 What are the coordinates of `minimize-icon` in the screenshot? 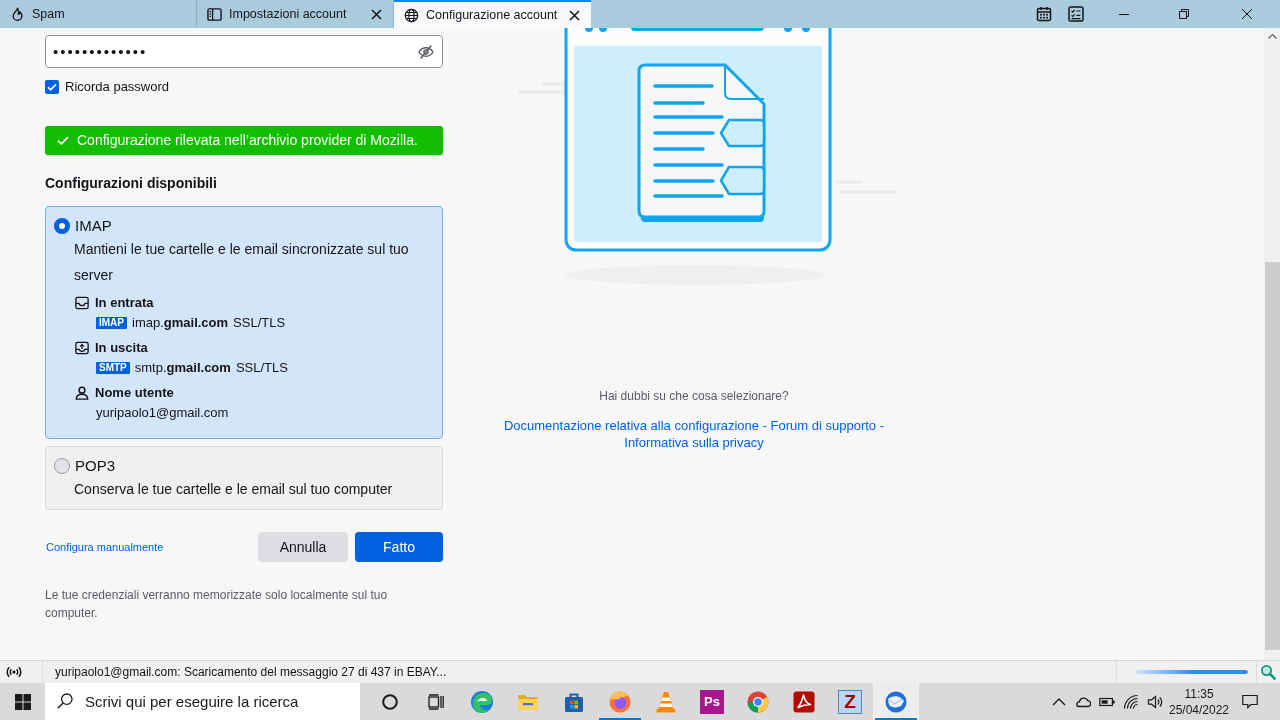 It's located at (1124, 14).